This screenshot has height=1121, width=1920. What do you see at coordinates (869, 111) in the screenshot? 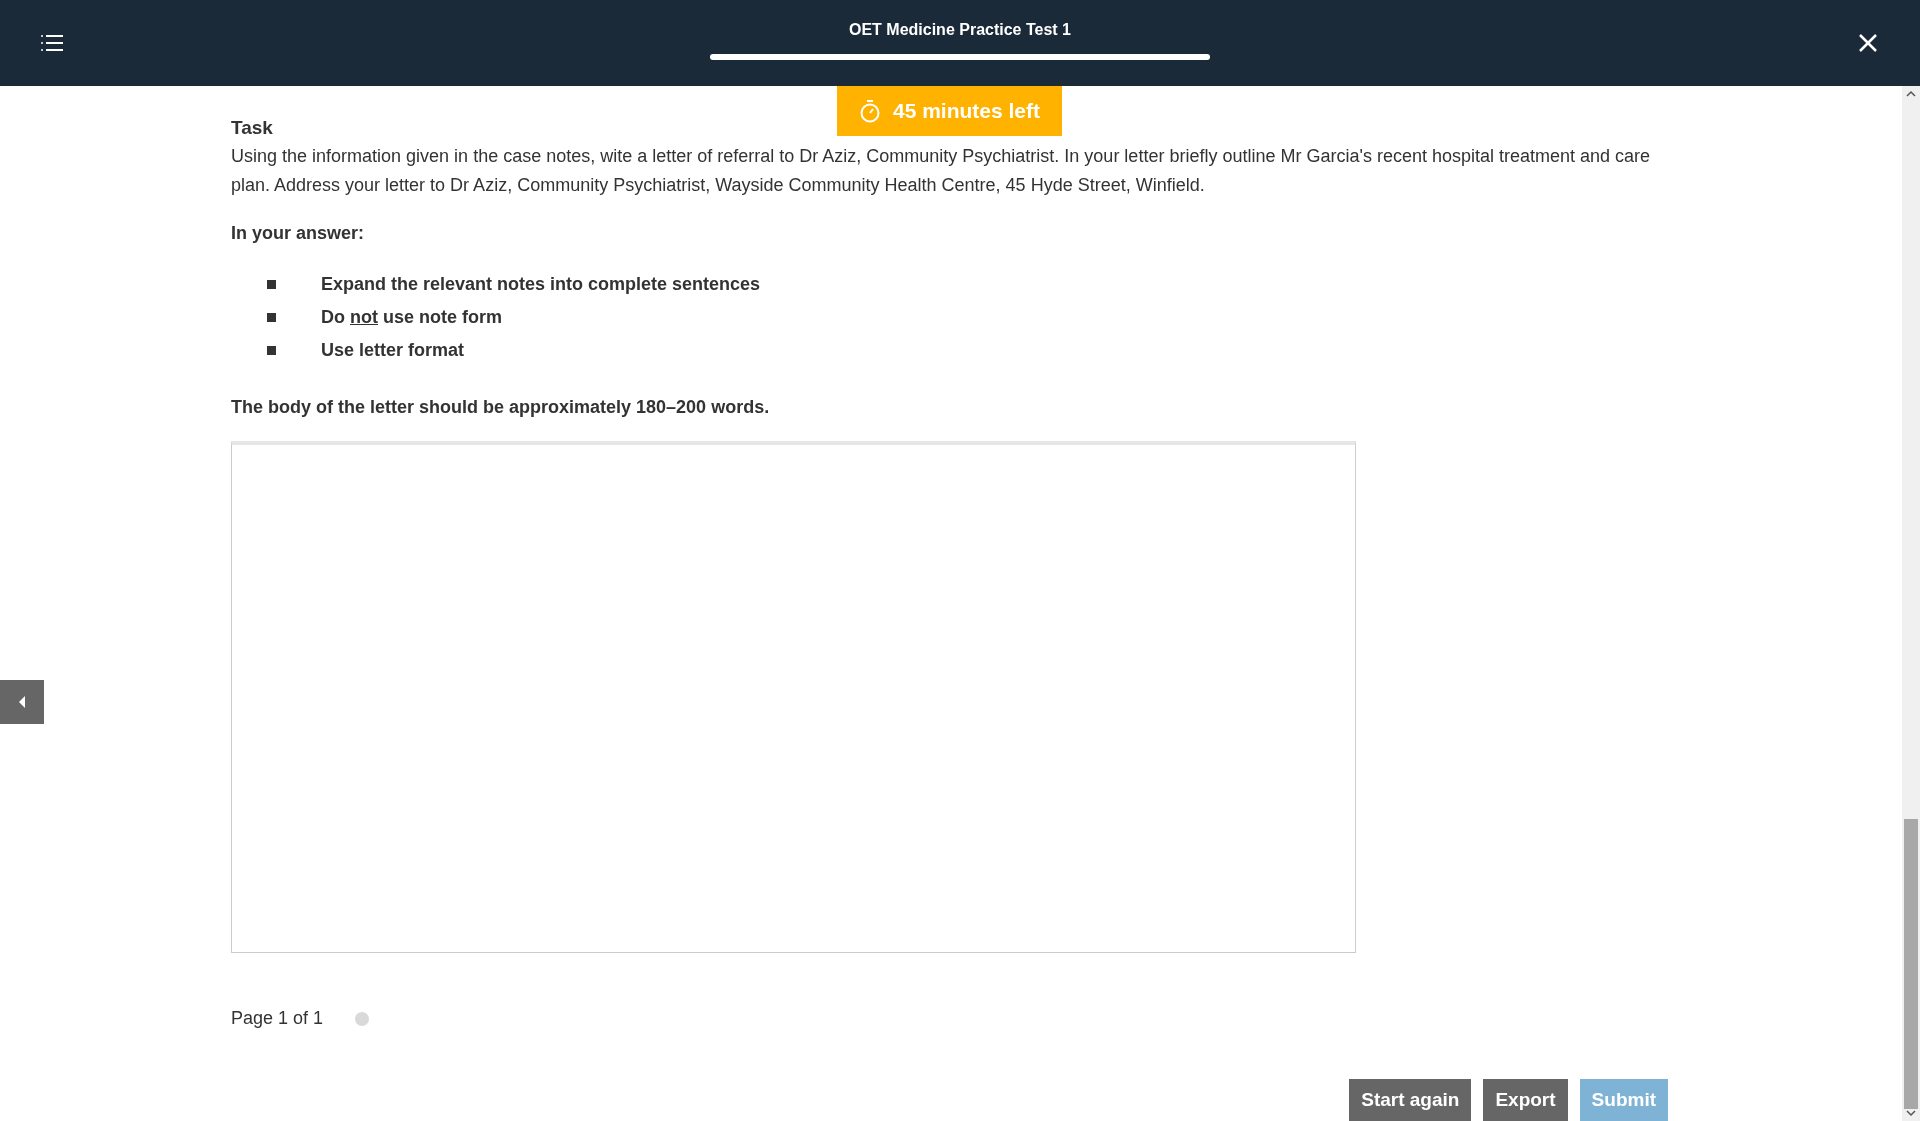
I see `stopwatch-icon` at bounding box center [869, 111].